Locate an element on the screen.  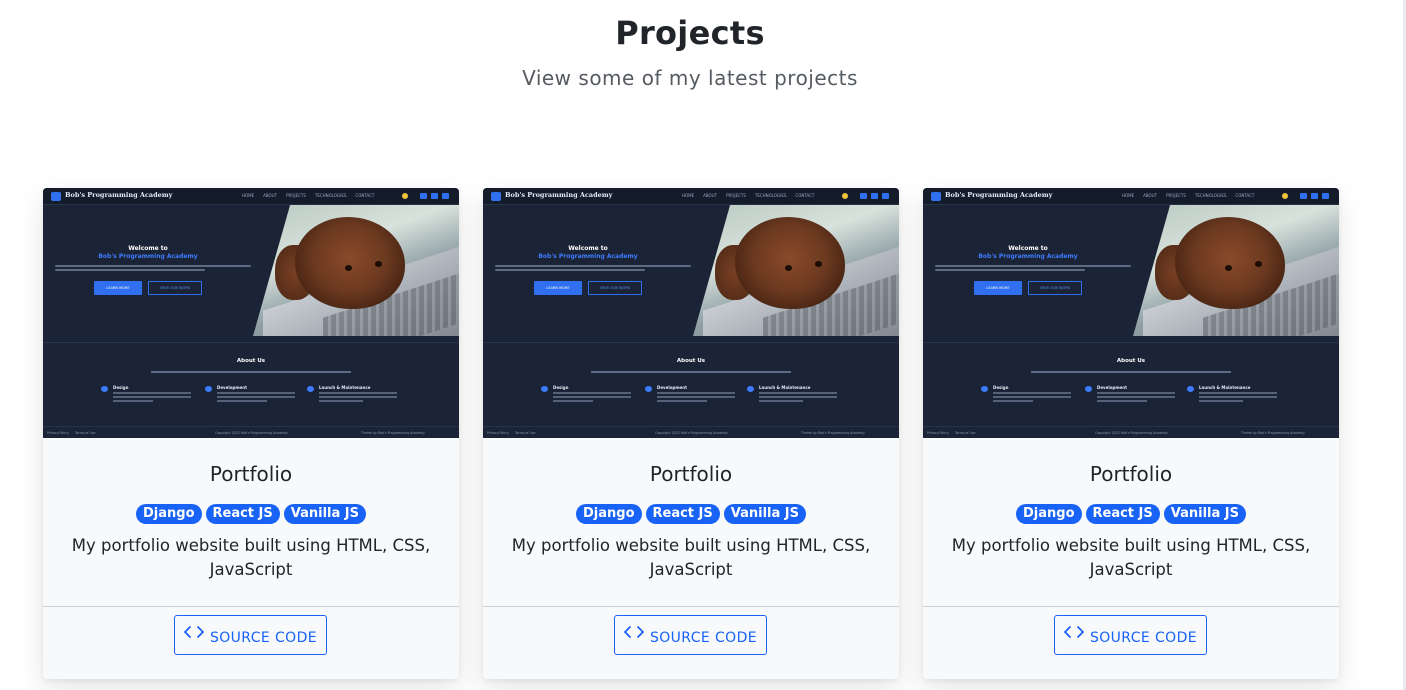
tech-badges: Django React JS Vanilla JS is located at coordinates (1131, 514).